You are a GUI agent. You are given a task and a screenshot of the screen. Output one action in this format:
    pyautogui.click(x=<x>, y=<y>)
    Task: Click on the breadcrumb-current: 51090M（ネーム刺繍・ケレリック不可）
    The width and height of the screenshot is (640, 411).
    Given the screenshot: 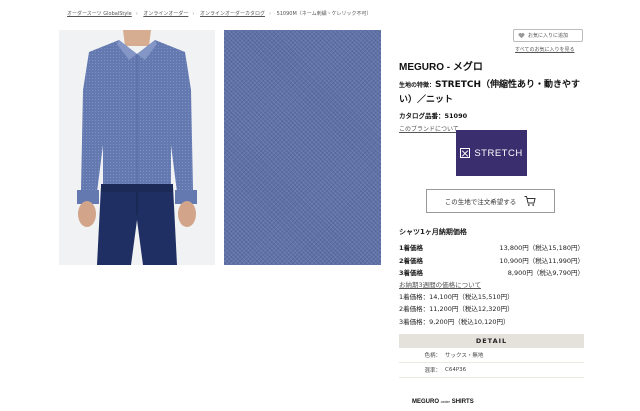 What is the action you would take?
    pyautogui.click(x=324, y=14)
    